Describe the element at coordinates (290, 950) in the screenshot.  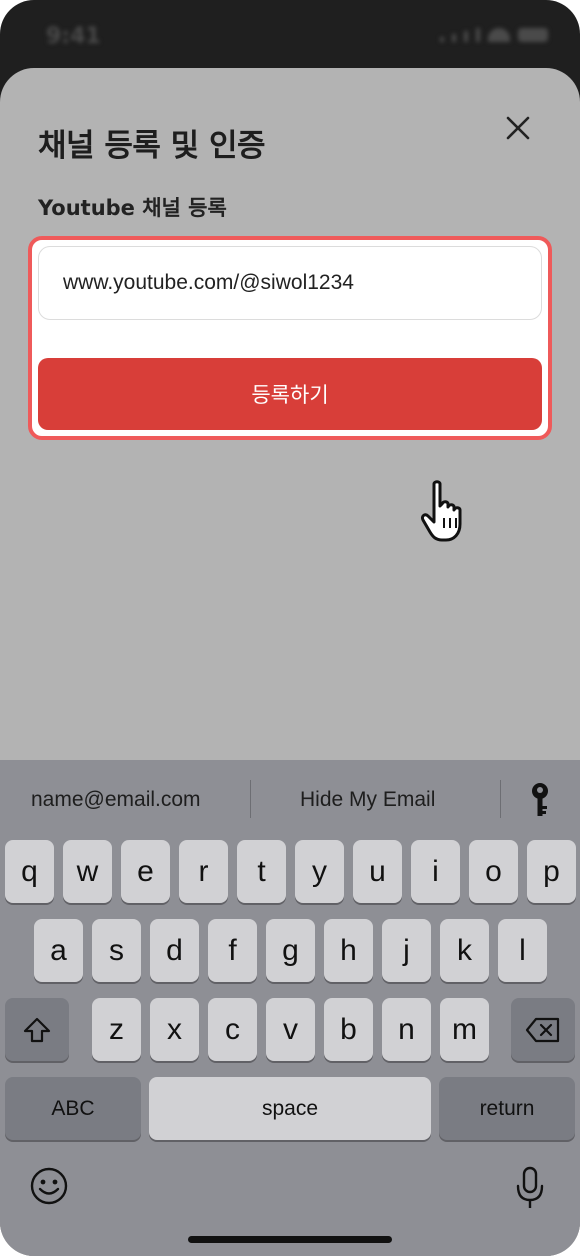
I see `key-g: g` at that location.